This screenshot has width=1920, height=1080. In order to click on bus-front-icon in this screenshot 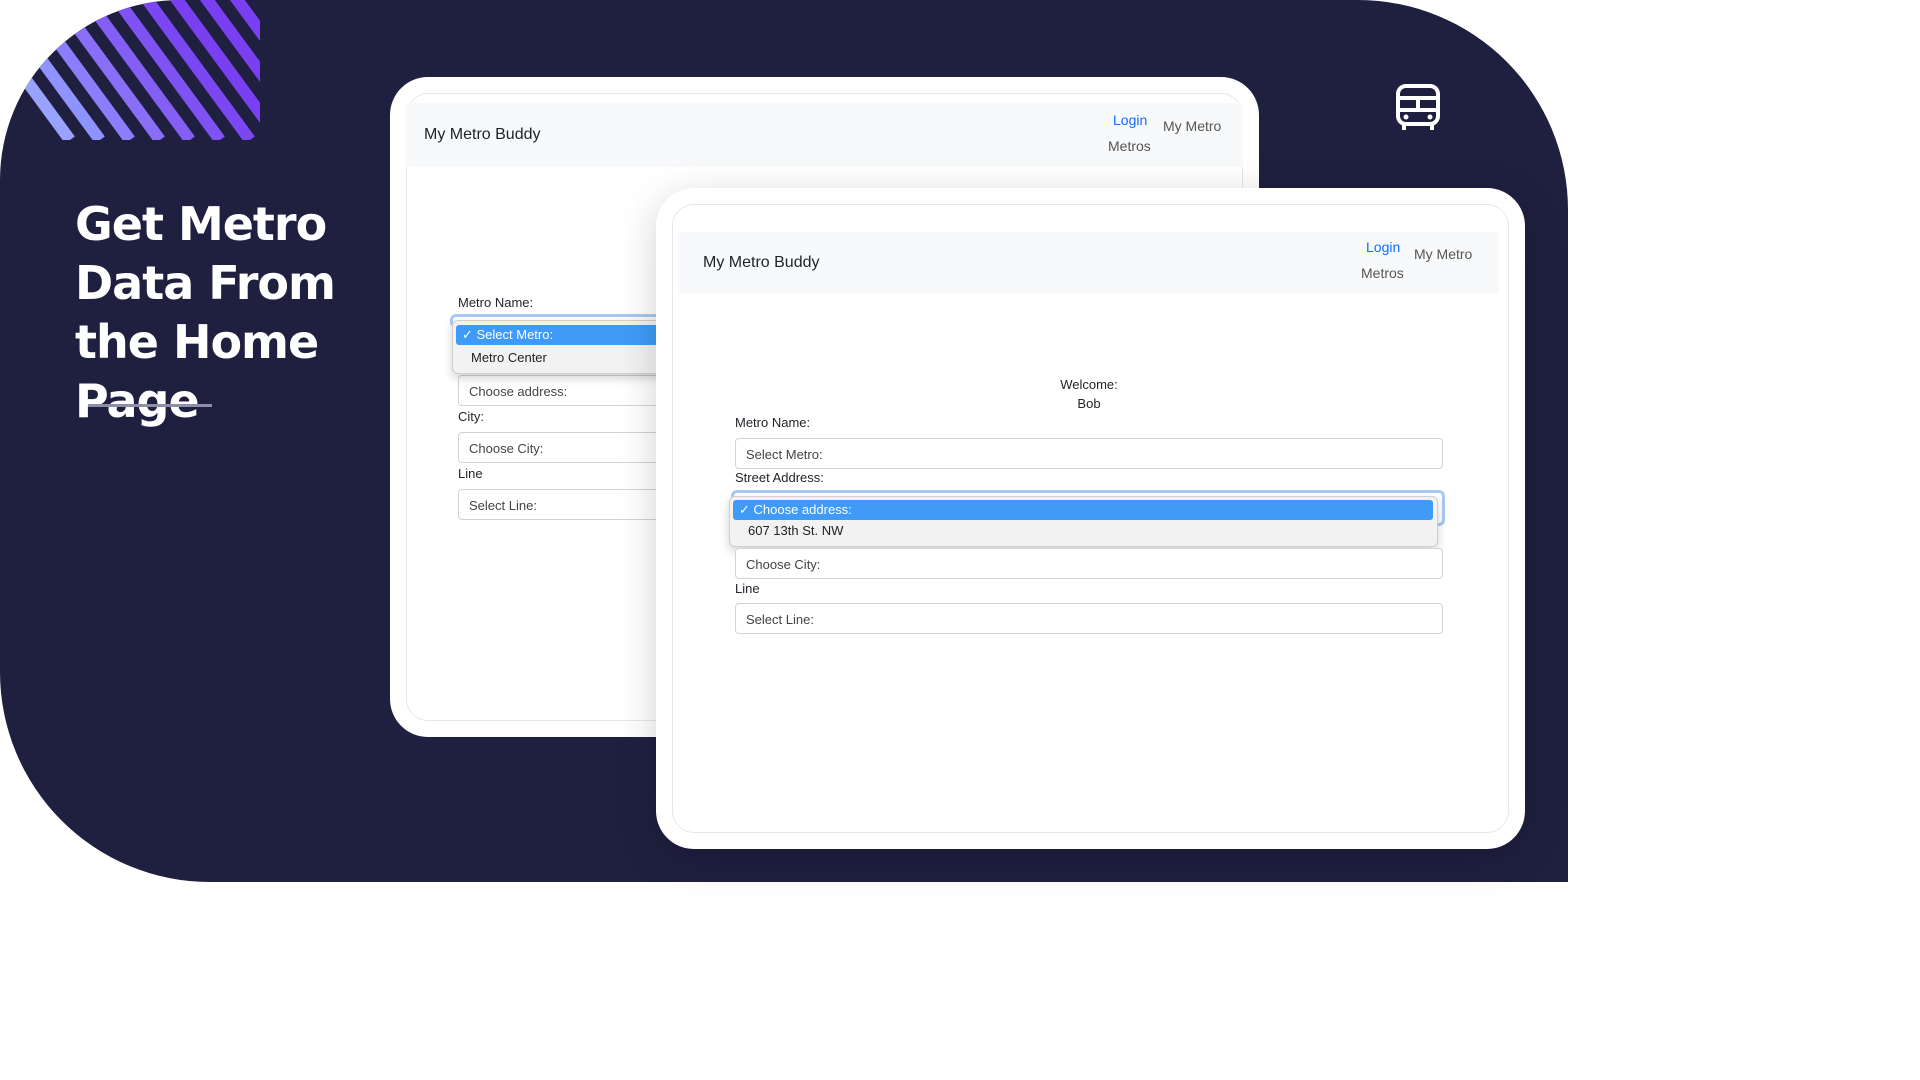, I will do `click(1418, 107)`.